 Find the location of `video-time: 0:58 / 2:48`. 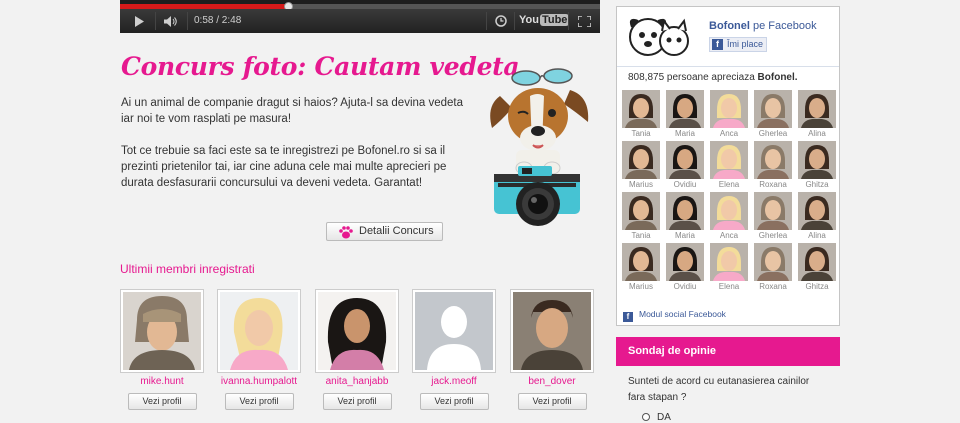

video-time: 0:58 / 2:48 is located at coordinates (218, 20).